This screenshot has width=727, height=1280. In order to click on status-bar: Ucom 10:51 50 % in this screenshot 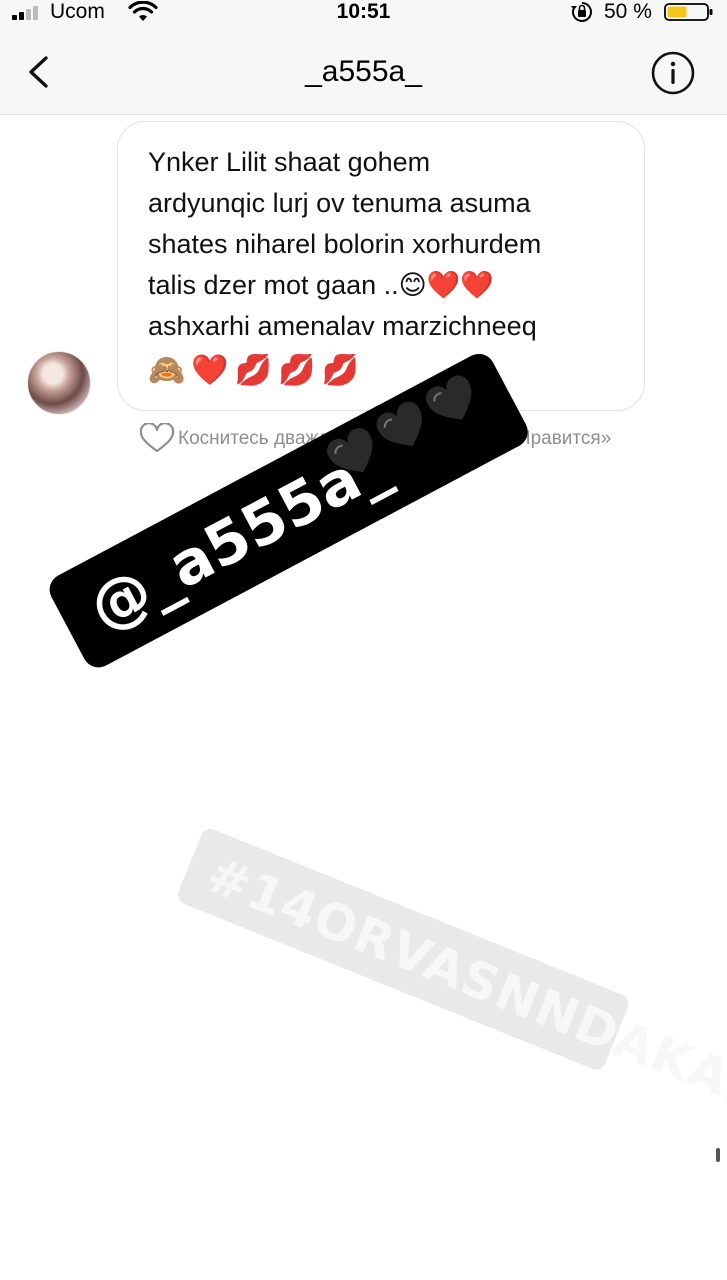, I will do `click(363, 14)`.